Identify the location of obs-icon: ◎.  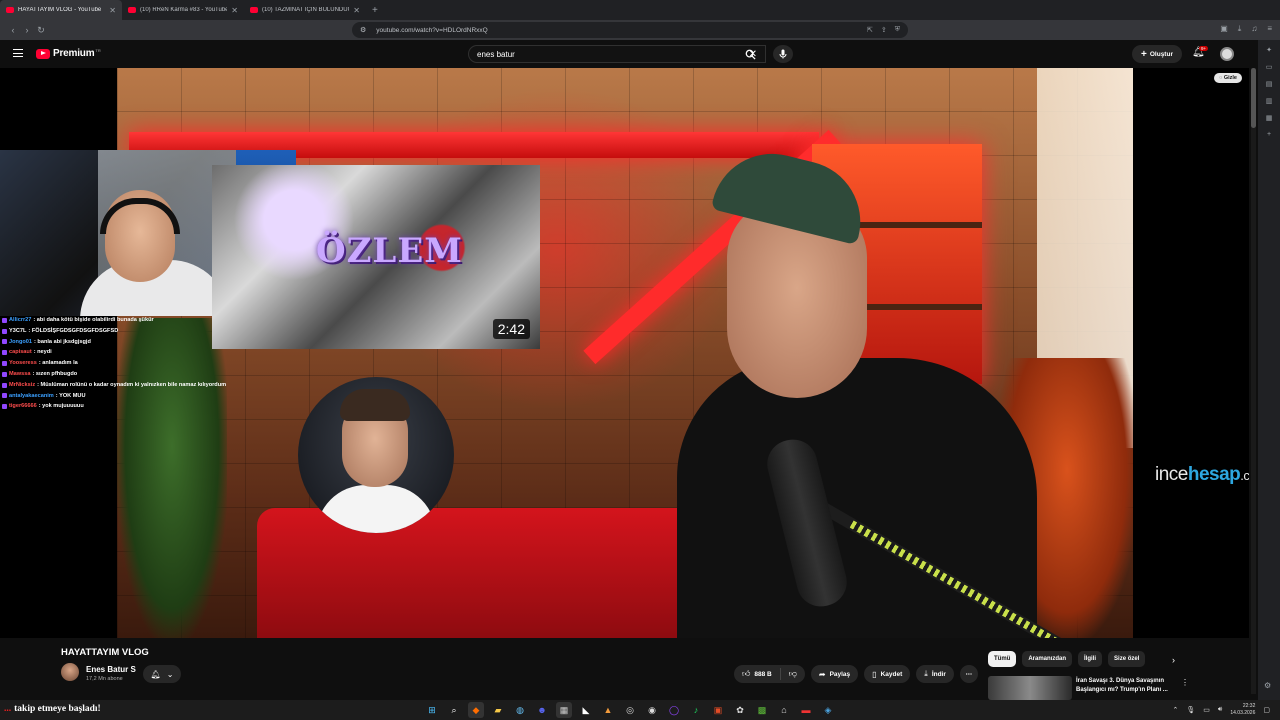
(630, 710).